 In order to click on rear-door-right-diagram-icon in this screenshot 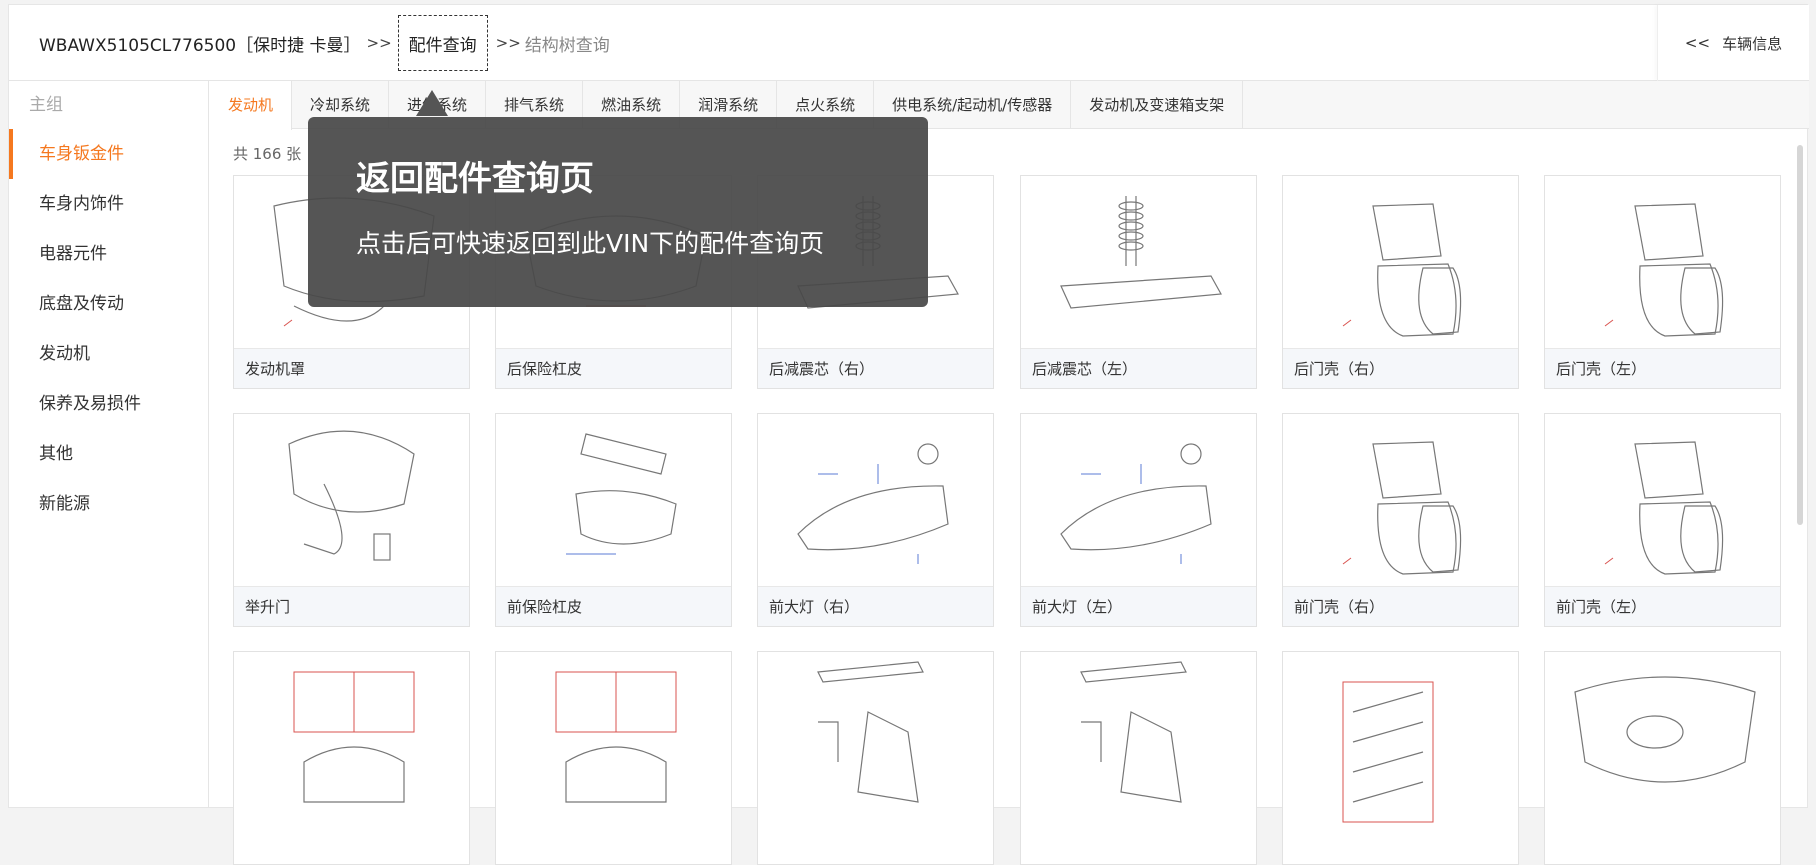, I will do `click(1400, 262)`.